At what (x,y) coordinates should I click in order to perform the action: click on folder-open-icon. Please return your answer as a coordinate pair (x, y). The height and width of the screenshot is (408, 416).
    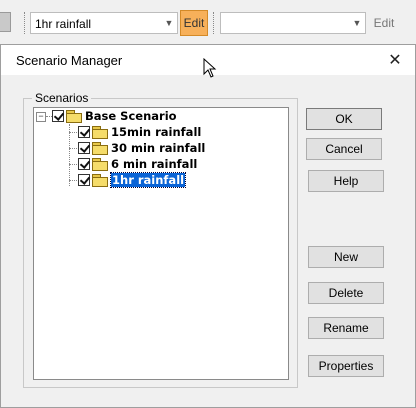
    Looking at the image, I should click on (100, 180).